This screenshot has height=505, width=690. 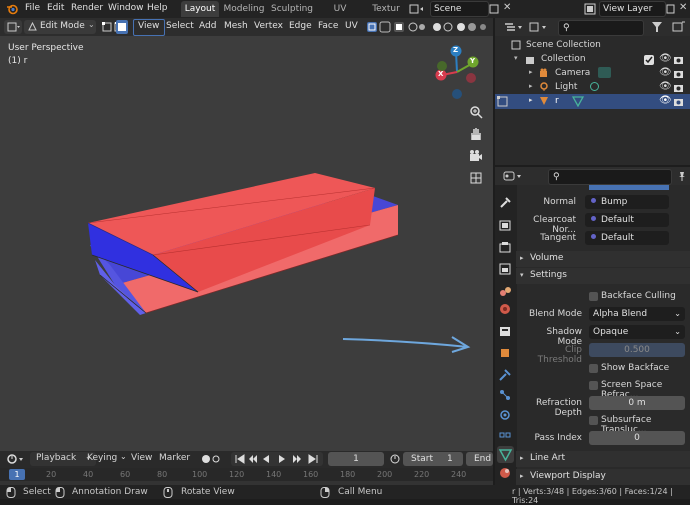 What do you see at coordinates (55, 8) in the screenshot?
I see `menu-edit: Edit` at bounding box center [55, 8].